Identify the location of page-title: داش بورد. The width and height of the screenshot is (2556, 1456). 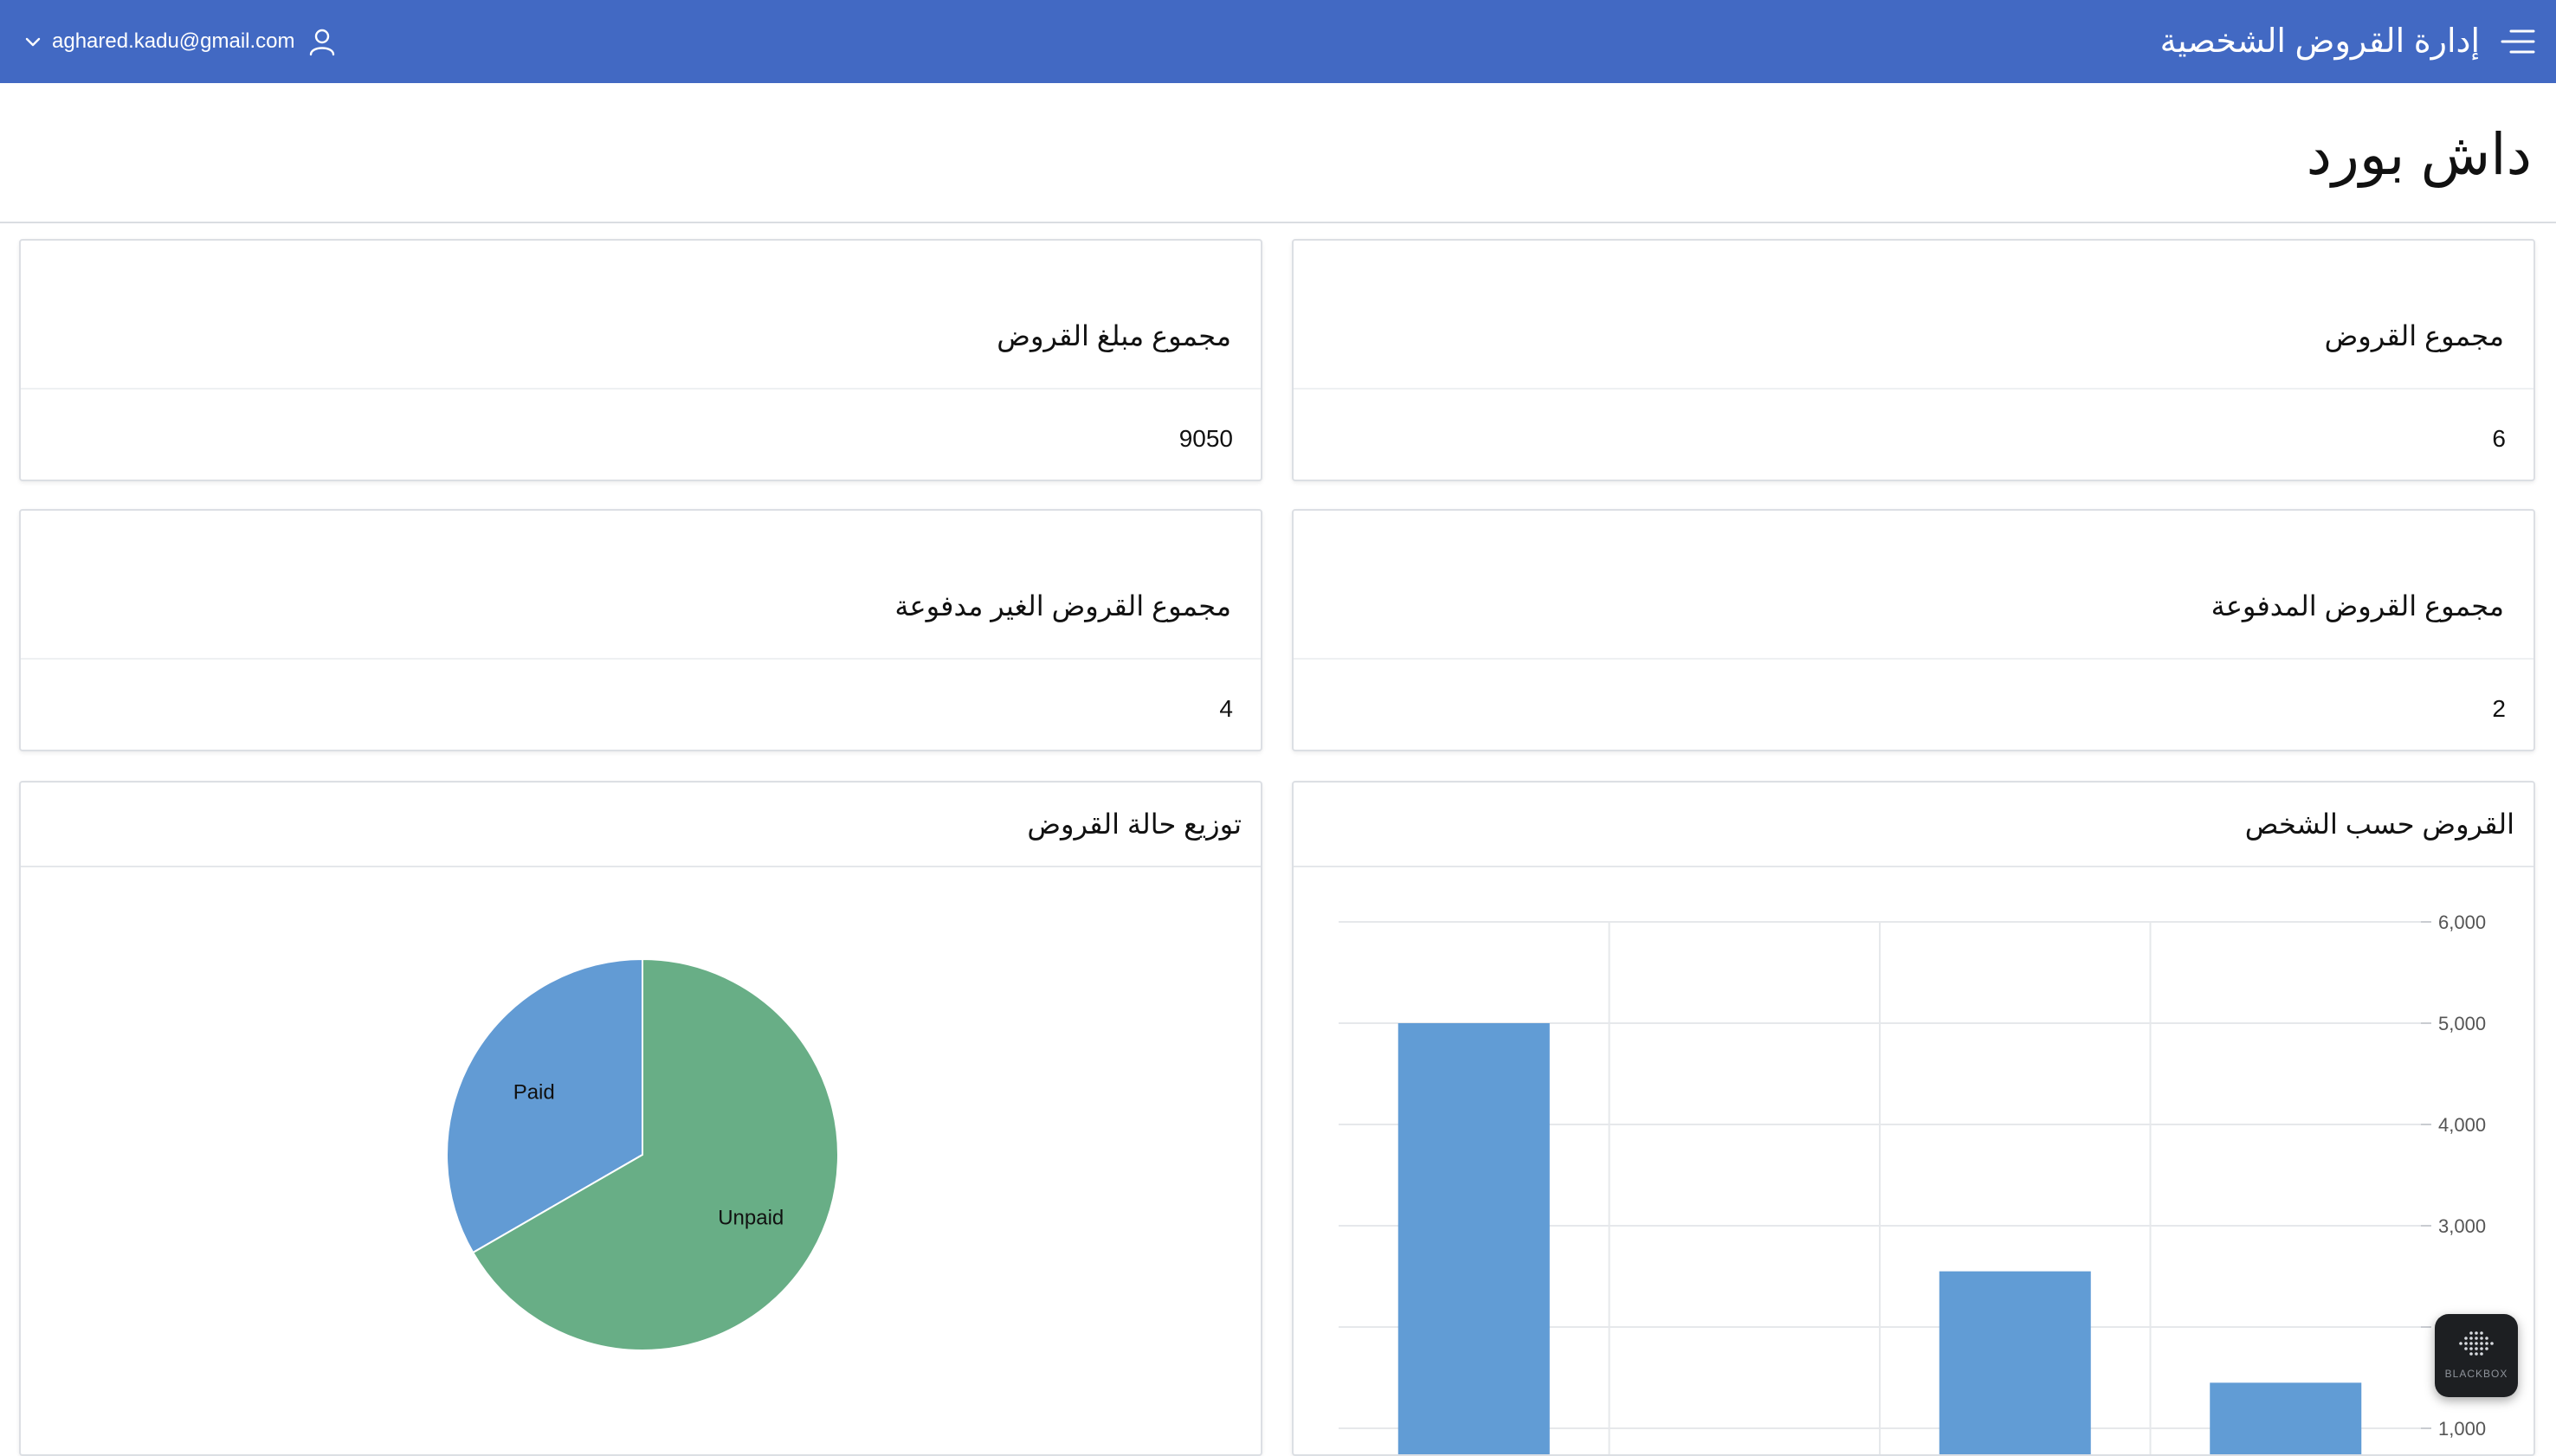
(2419, 154).